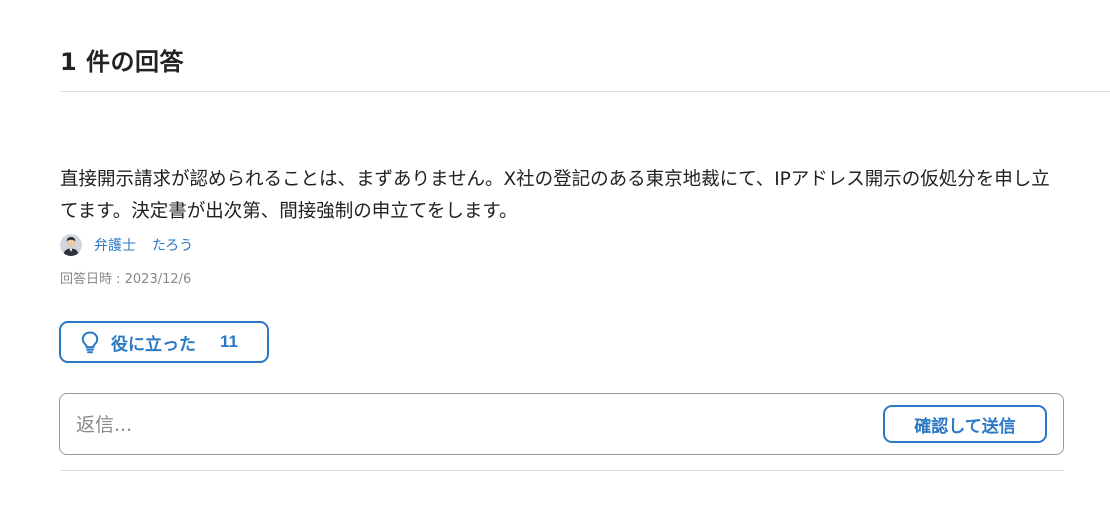  What do you see at coordinates (965, 424) in the screenshot?
I see `confirm-submit-button: 確認して送信` at bounding box center [965, 424].